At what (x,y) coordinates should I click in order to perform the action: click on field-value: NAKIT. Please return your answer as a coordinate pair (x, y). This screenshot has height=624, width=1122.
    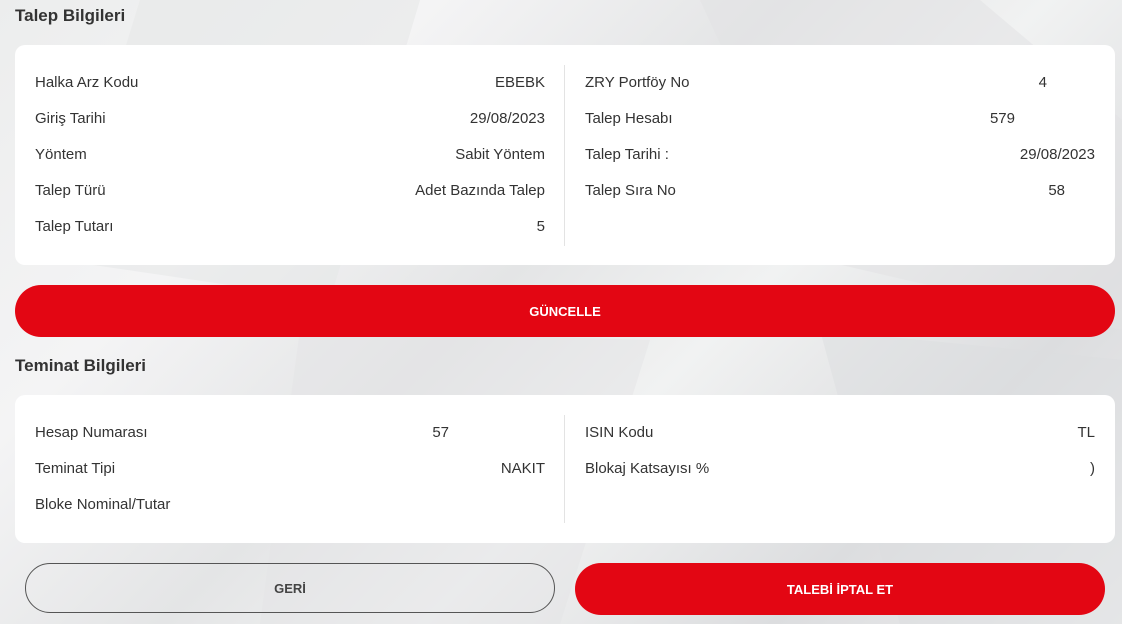
    Looking at the image, I should click on (522, 468).